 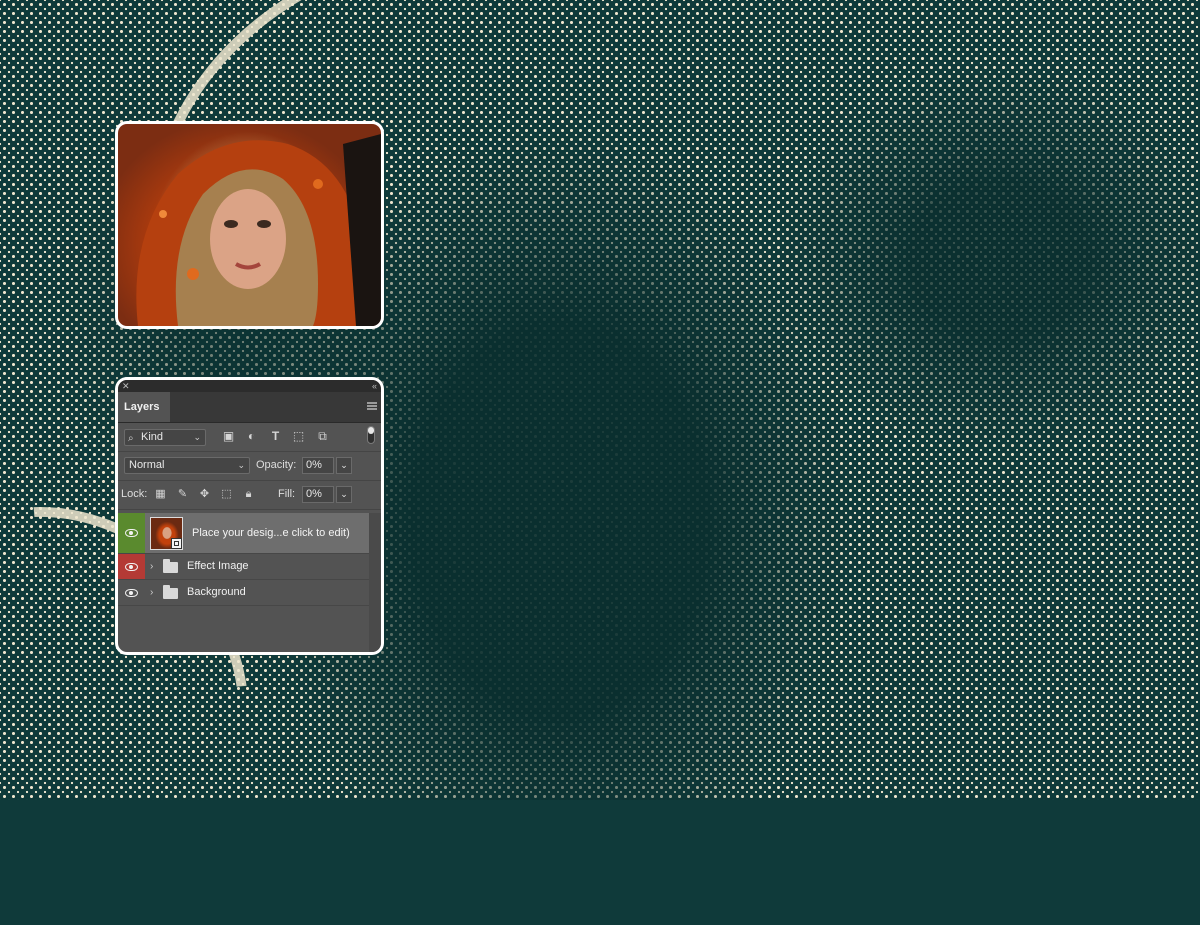 I want to click on smart-object-badge-icon, so click(x=176, y=543).